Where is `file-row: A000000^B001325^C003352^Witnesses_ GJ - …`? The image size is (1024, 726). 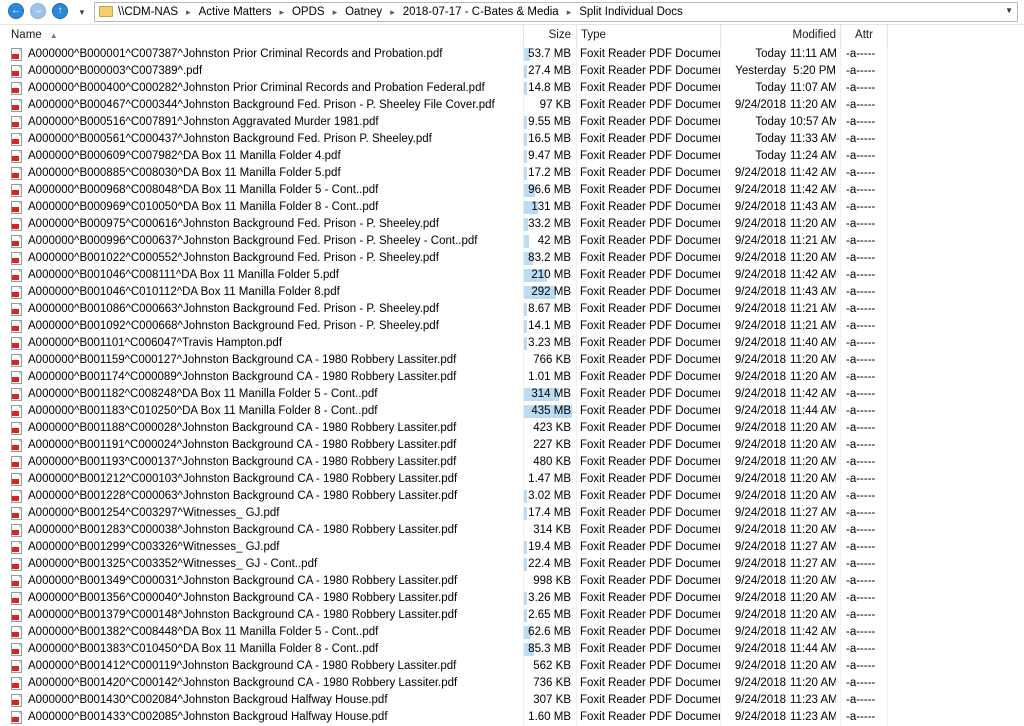 file-row: A000000^B001325^C003352^Witnesses_ GJ - … is located at coordinates (445, 564).